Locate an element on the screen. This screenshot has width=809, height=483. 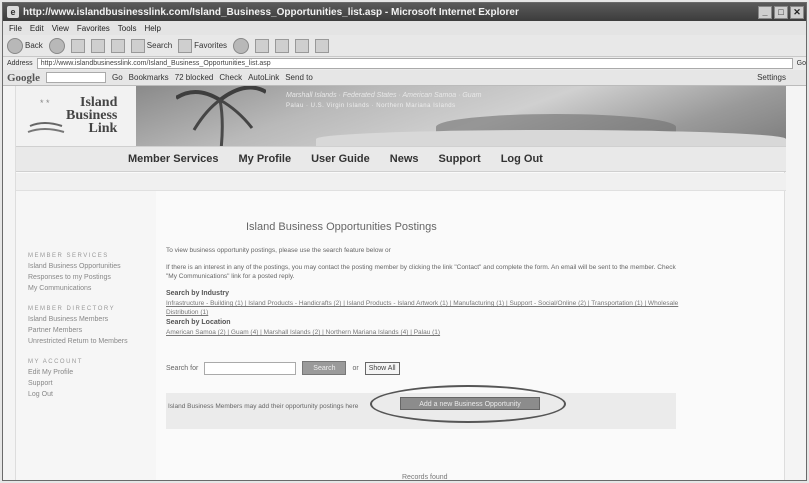
favorites-button: Favorites is located at coordinates (202, 45).